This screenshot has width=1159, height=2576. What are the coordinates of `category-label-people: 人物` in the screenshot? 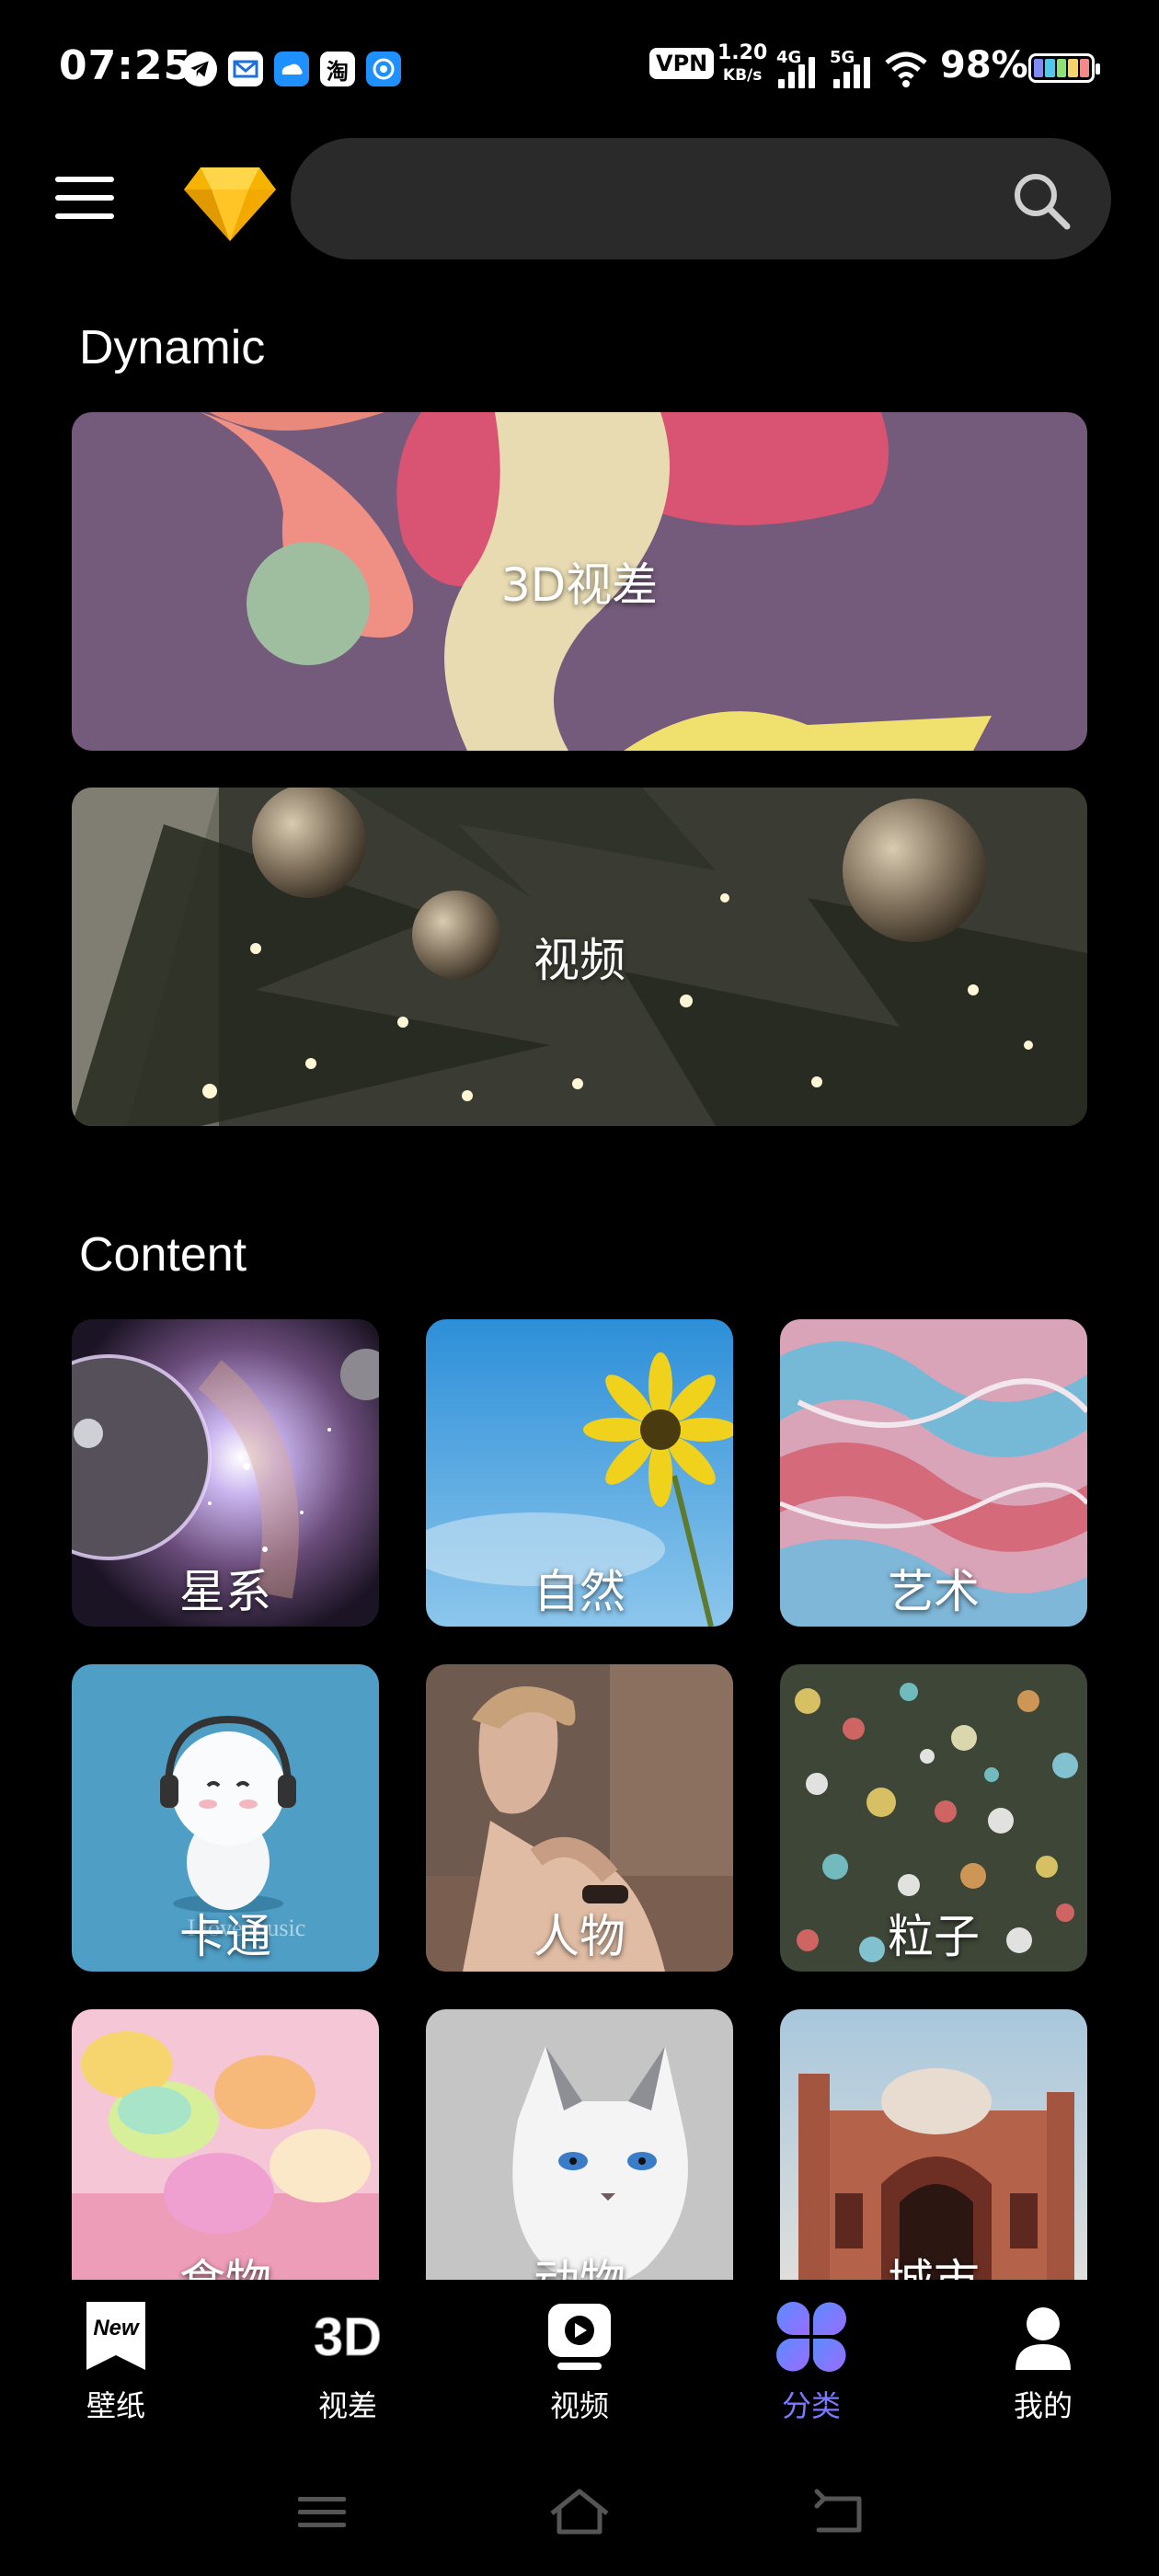 It's located at (579, 1936).